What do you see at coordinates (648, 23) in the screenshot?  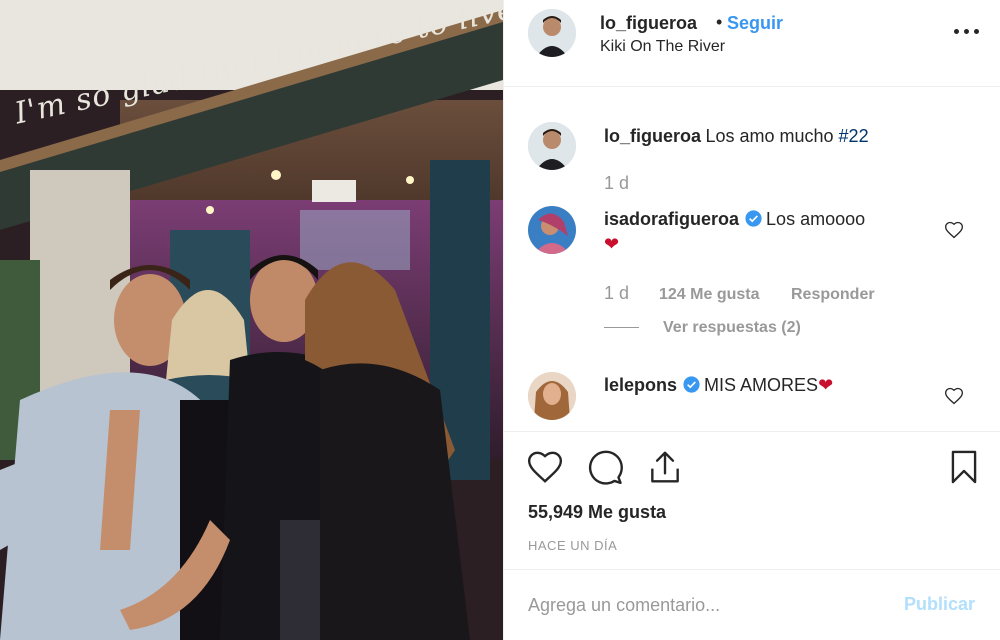 I see `author-username: lo_figueroa` at bounding box center [648, 23].